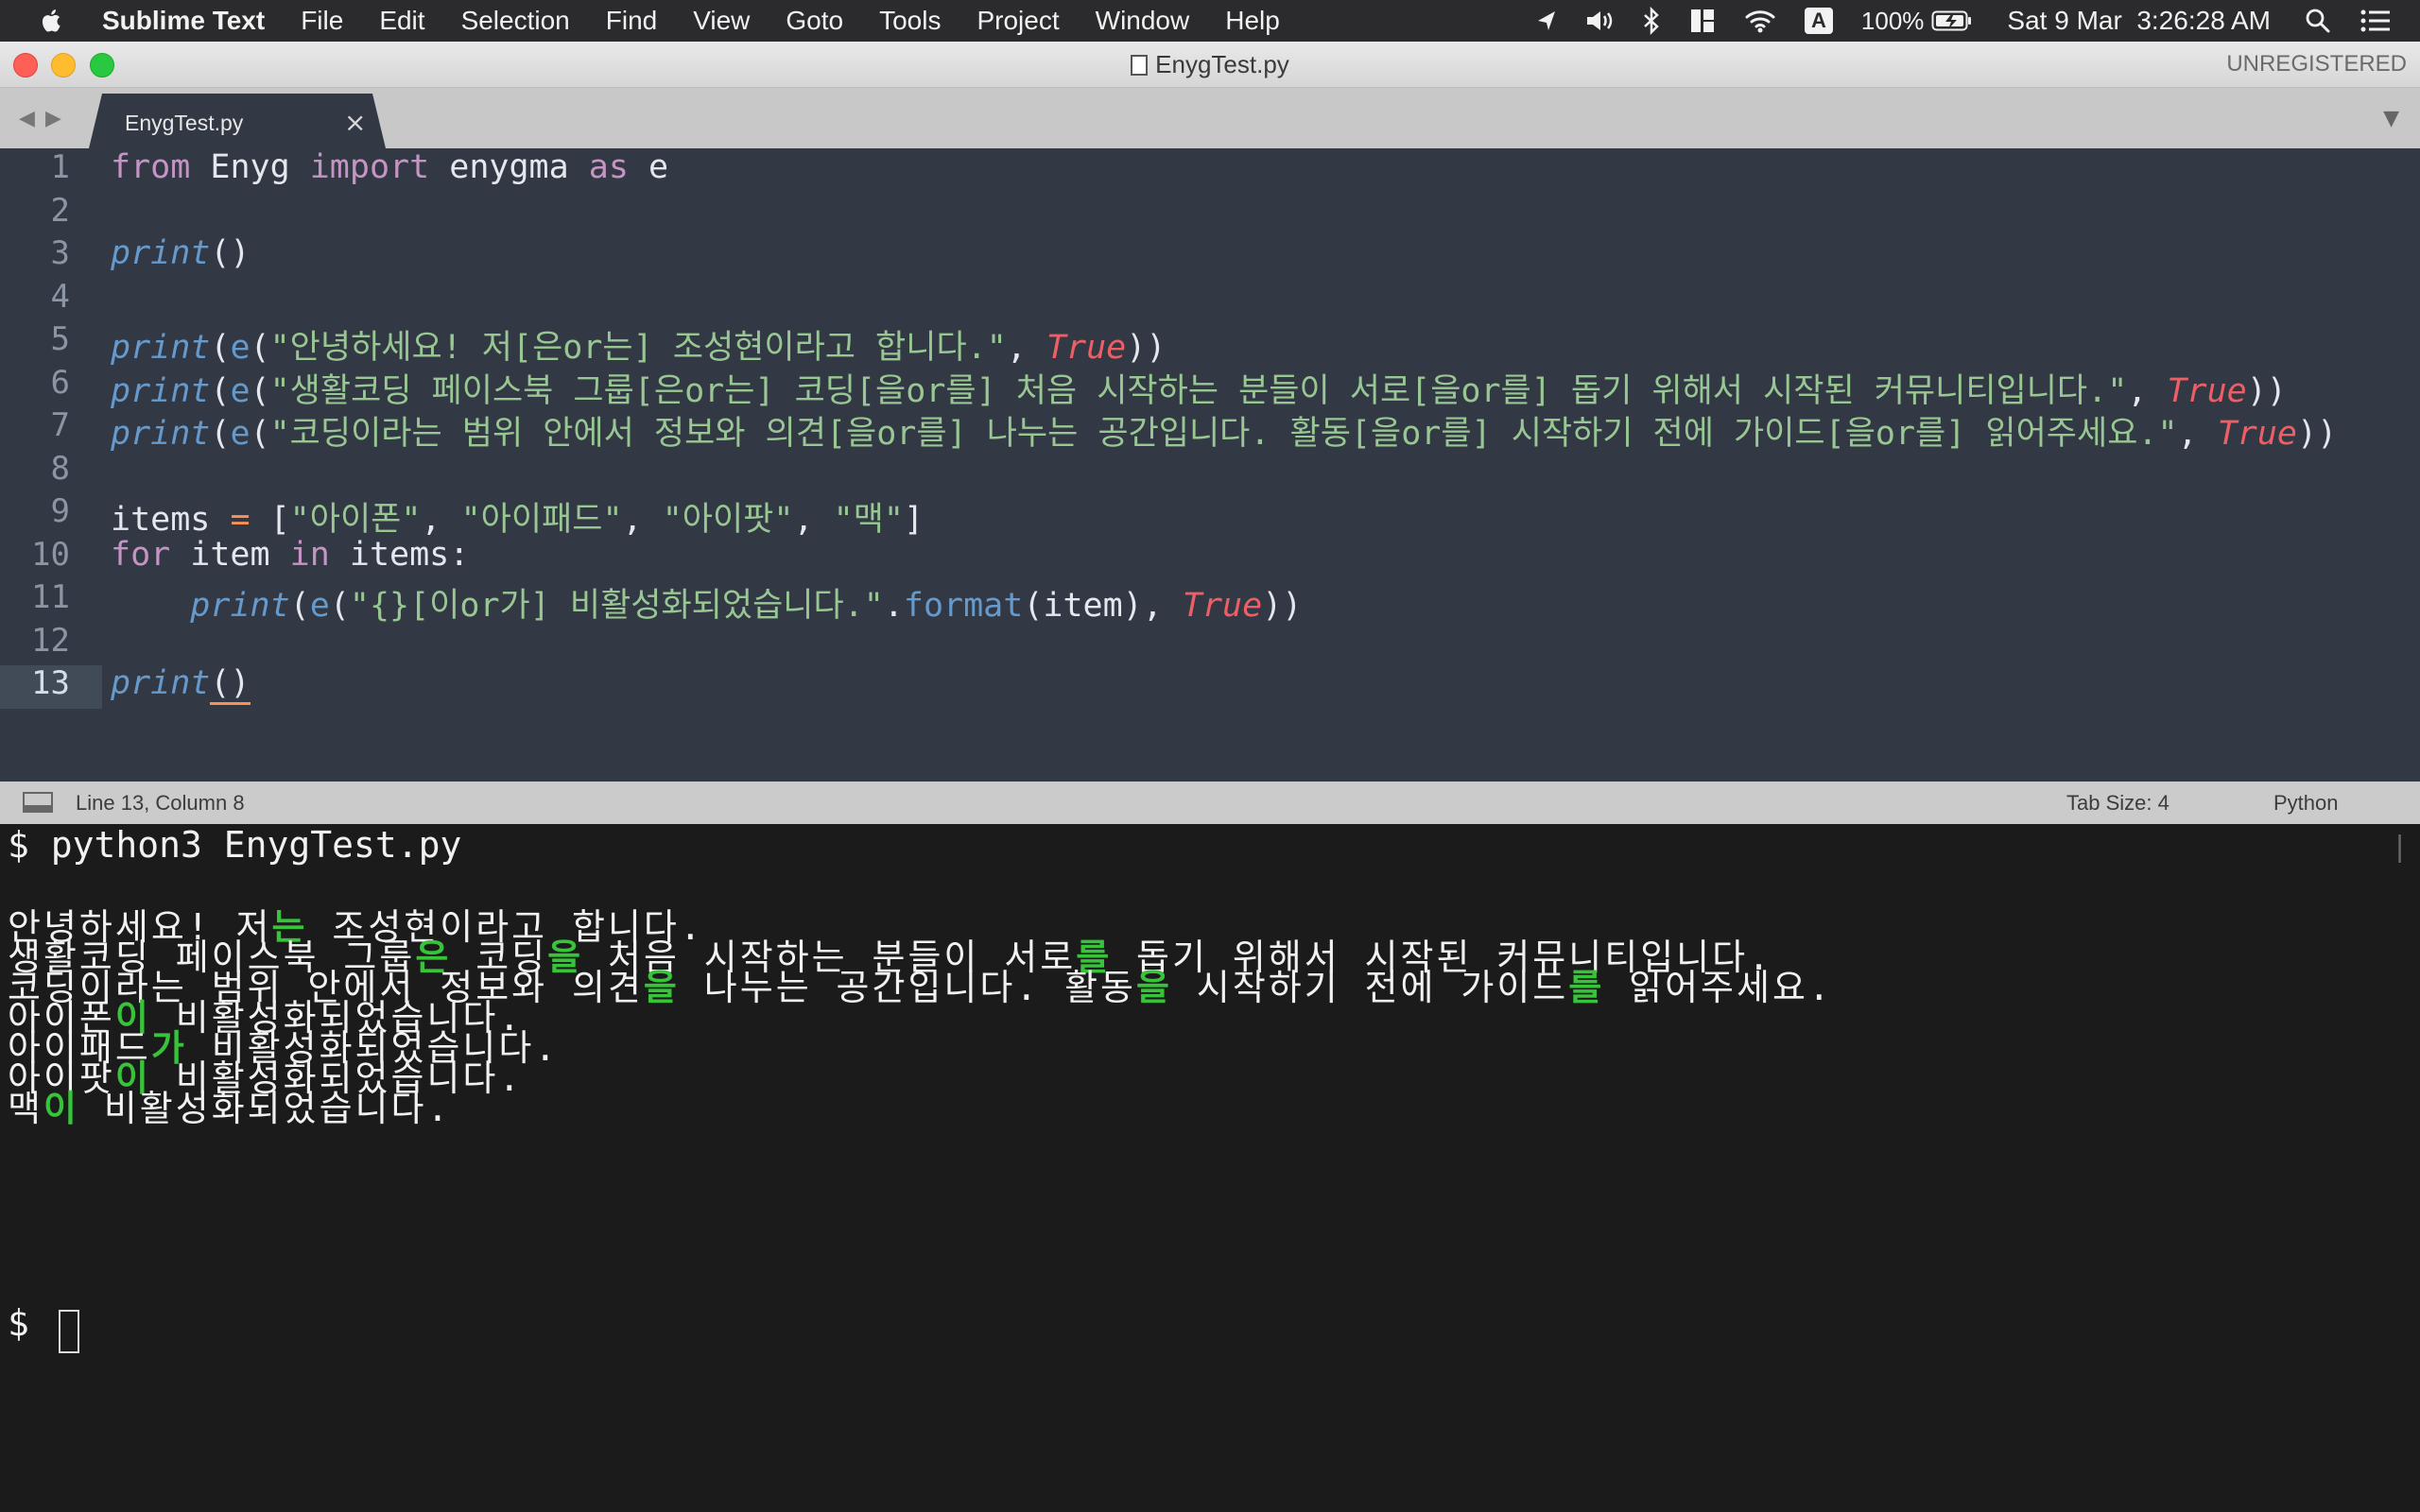 The width and height of the screenshot is (2420, 1512). What do you see at coordinates (18, 1323) in the screenshot?
I see `terminal-prompt: $` at bounding box center [18, 1323].